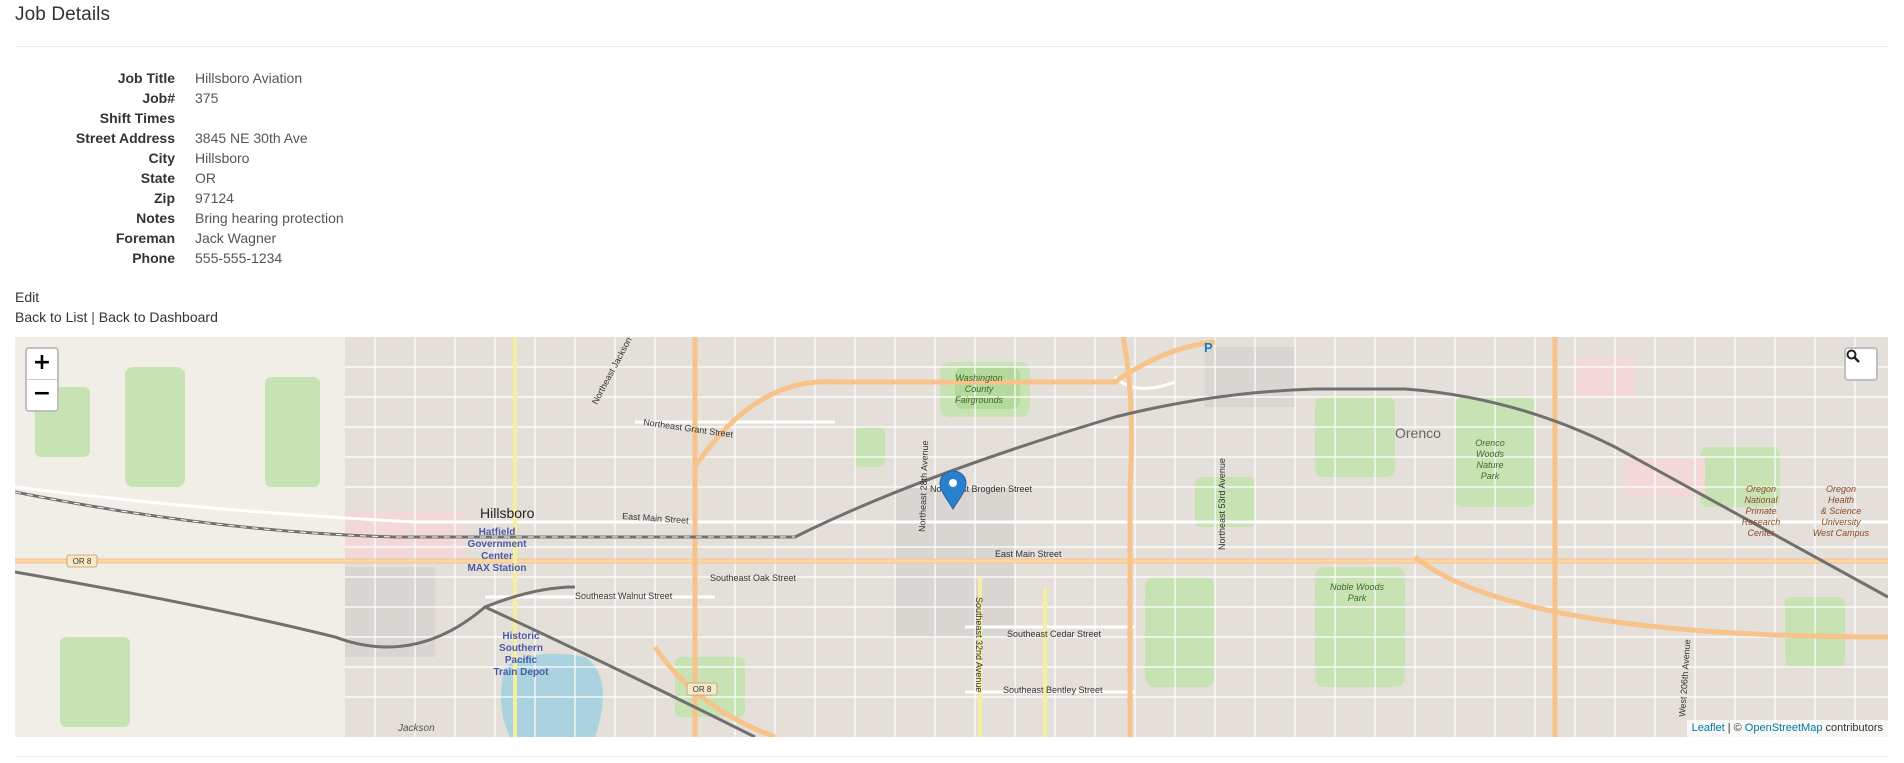  I want to click on detail-value: 555-555-1234, so click(239, 258).